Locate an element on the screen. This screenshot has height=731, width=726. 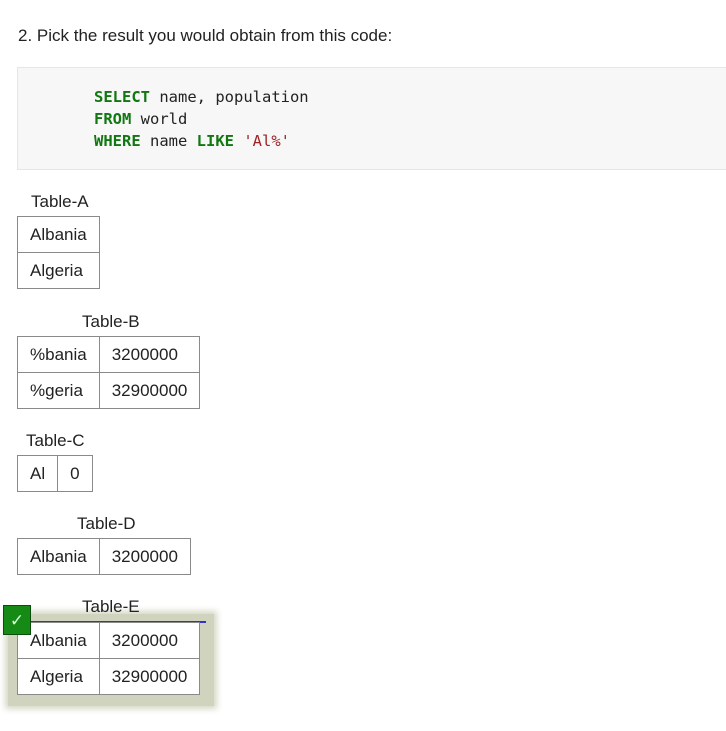
table-cell: %bania is located at coordinates (58, 354).